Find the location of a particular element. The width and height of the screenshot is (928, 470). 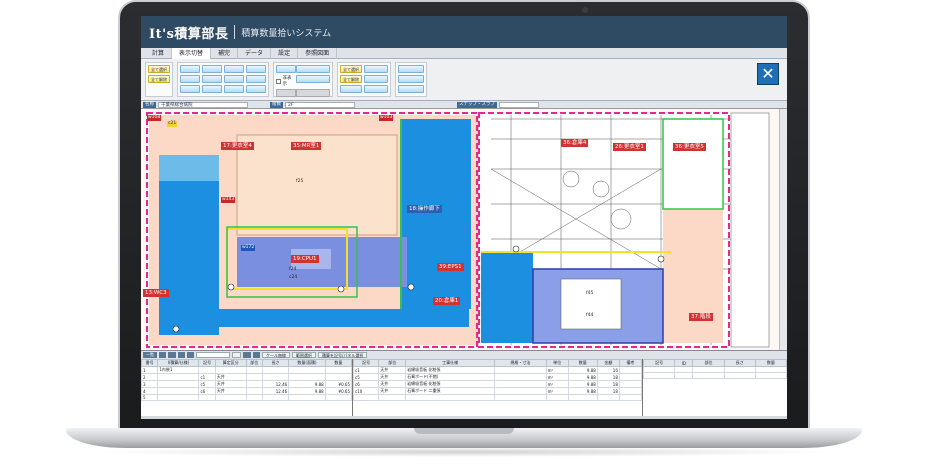

col-header: 数量(面積) is located at coordinates (307, 363).